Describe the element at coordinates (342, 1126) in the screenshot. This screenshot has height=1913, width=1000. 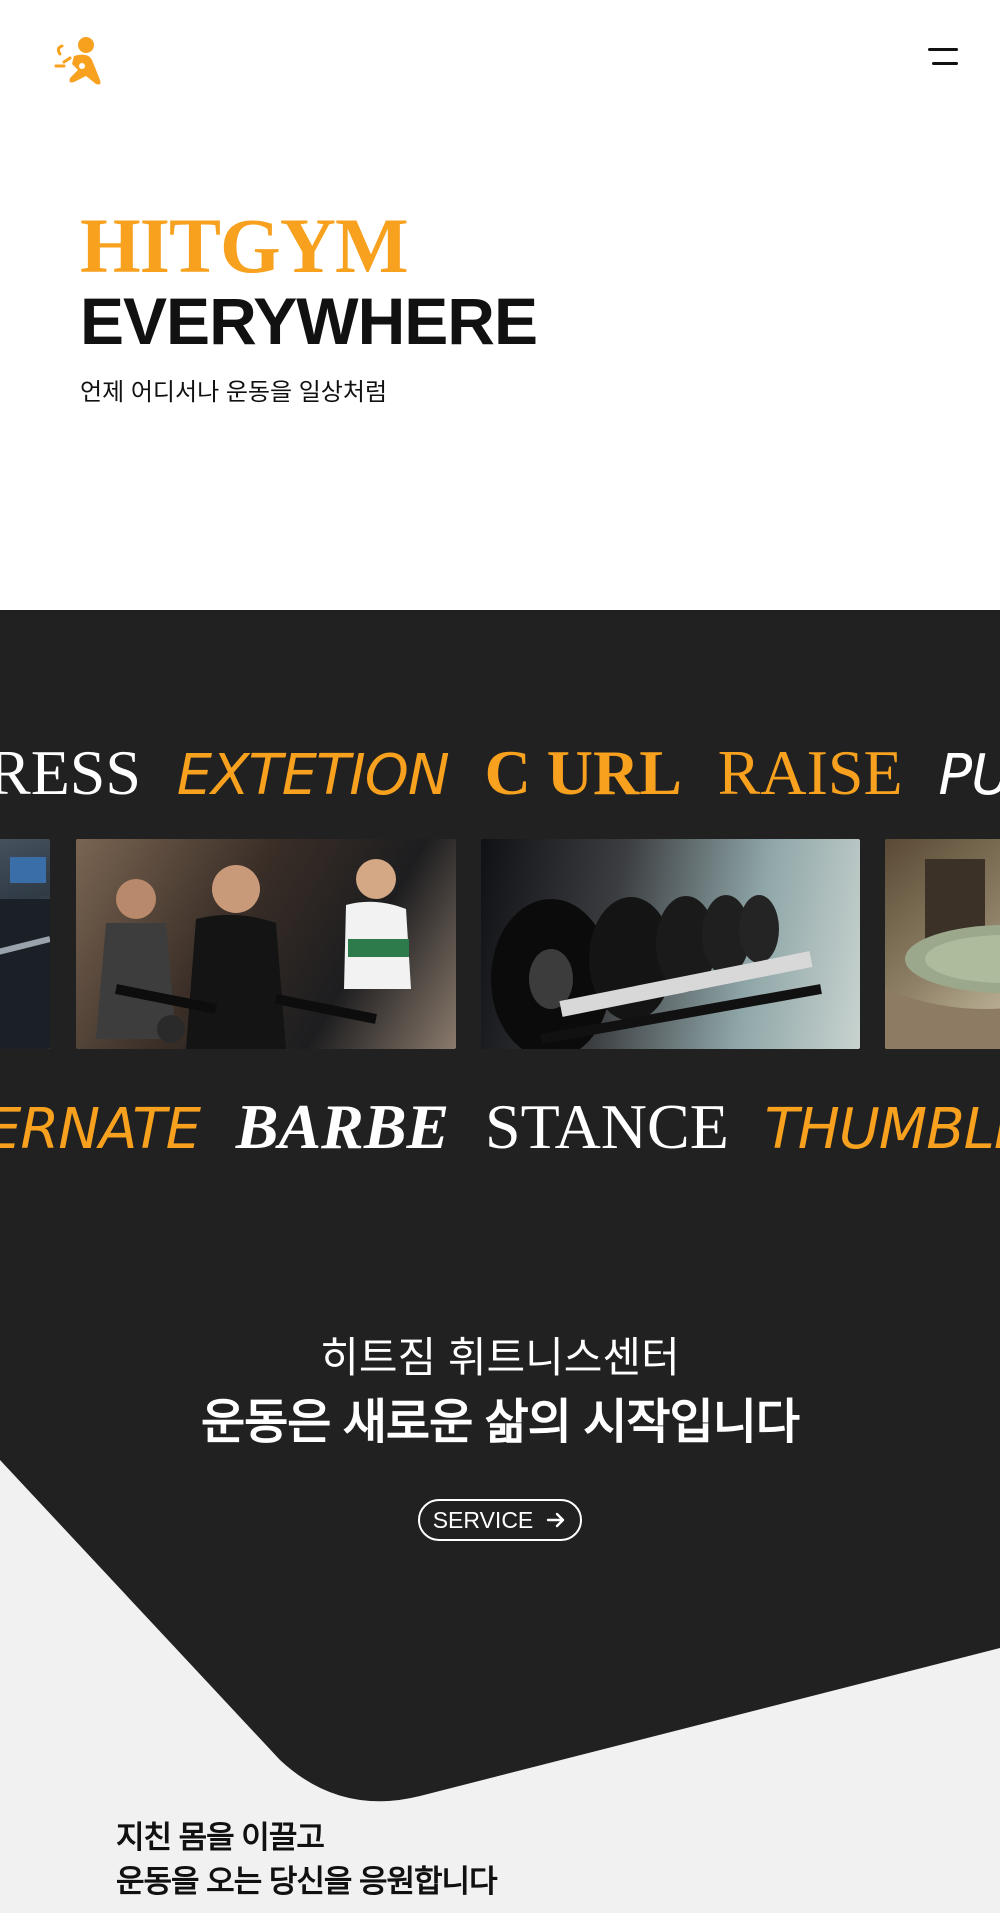
I see `marquee-word: BARBE` at that location.